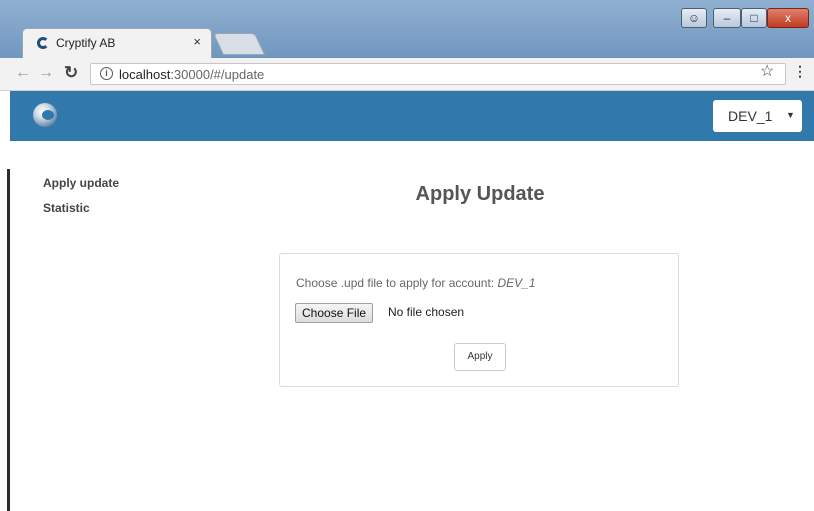  I want to click on apply-button: Apply, so click(480, 357).